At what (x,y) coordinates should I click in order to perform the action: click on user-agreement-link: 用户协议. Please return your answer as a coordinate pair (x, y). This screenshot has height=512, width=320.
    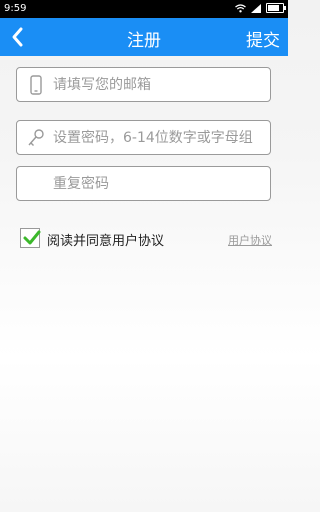
    Looking at the image, I should click on (250, 240).